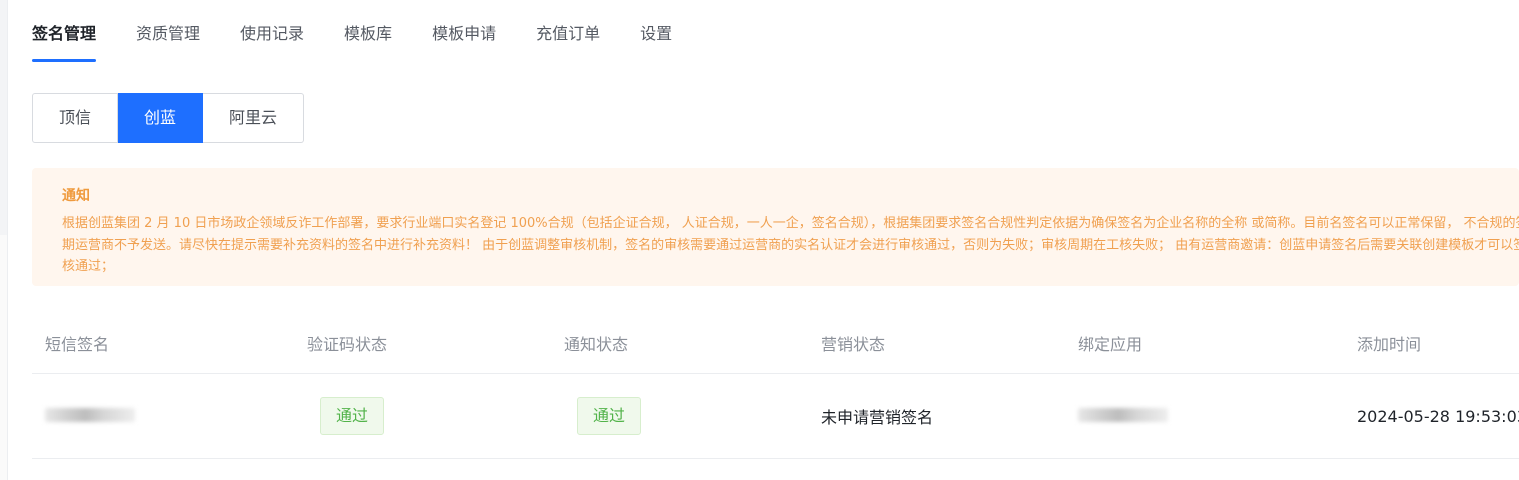  What do you see at coordinates (76, 196) in the screenshot?
I see `notice-title: 通知` at bounding box center [76, 196].